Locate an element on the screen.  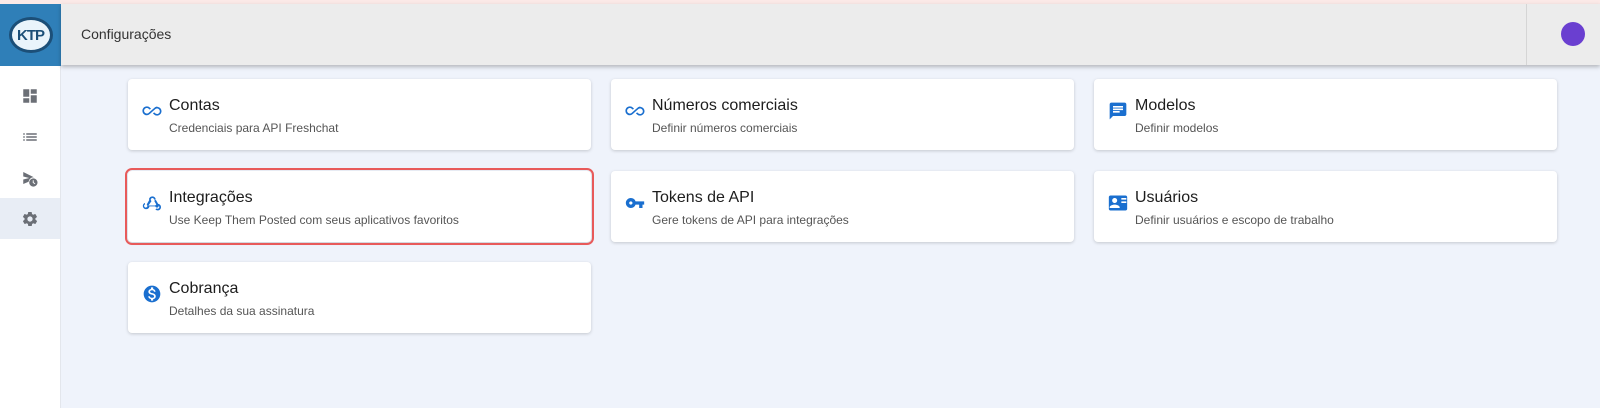
card-description: Definir números comerciais is located at coordinates (725, 128).